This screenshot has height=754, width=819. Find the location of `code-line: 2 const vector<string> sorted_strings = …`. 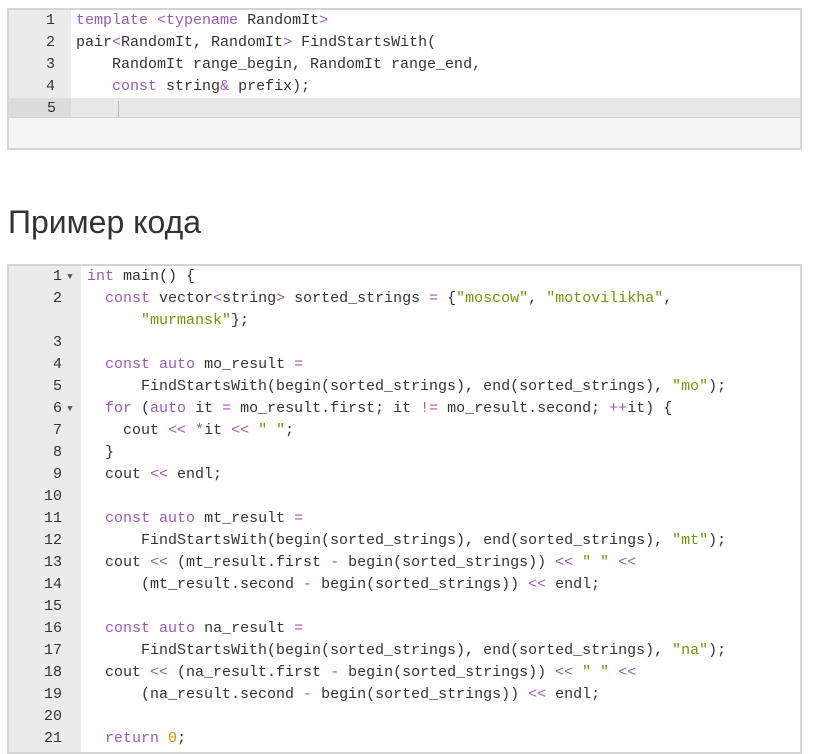

code-line: 2 const vector<string> sorted_strings = … is located at coordinates (404, 299).